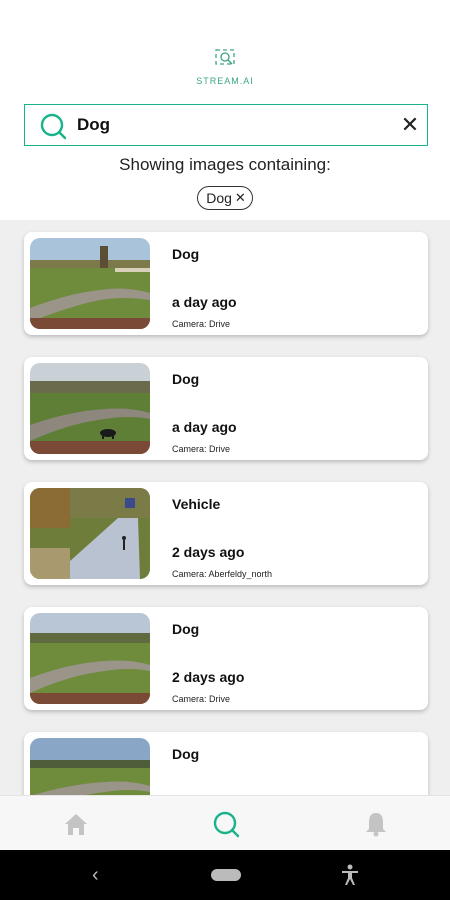 This screenshot has width=450, height=900. Describe the element at coordinates (76, 824) in the screenshot. I see `home-icon` at that location.